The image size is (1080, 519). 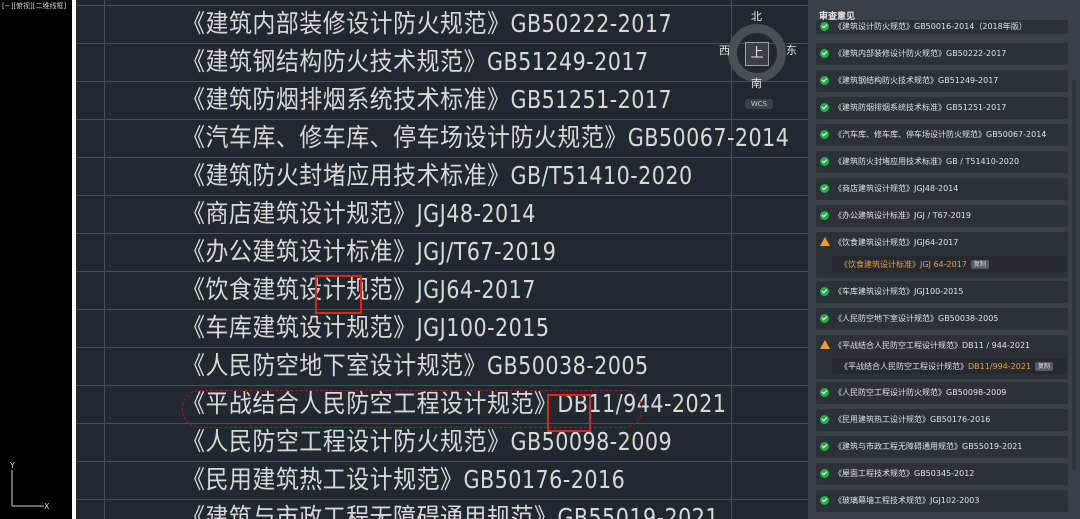 I want to click on review-item: 《办公建筑设计标准》JGJ / T67-2019, so click(x=942, y=216).